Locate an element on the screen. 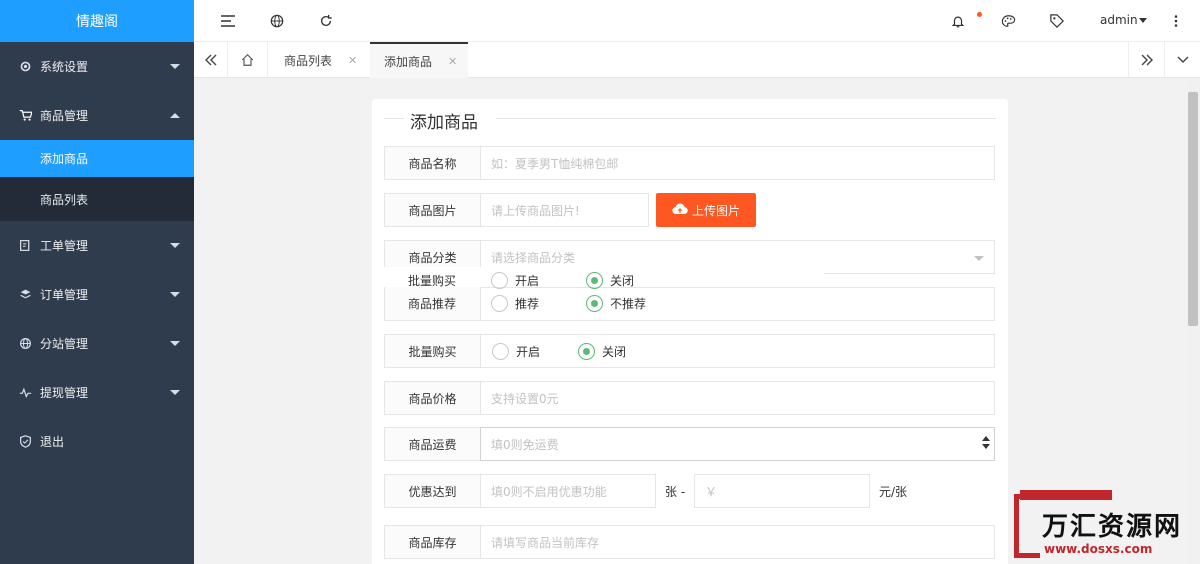 This screenshot has width=1200, height=564. field-row-name: 商品名称 如：夏季男T恤纯棉包邮 is located at coordinates (690, 163).